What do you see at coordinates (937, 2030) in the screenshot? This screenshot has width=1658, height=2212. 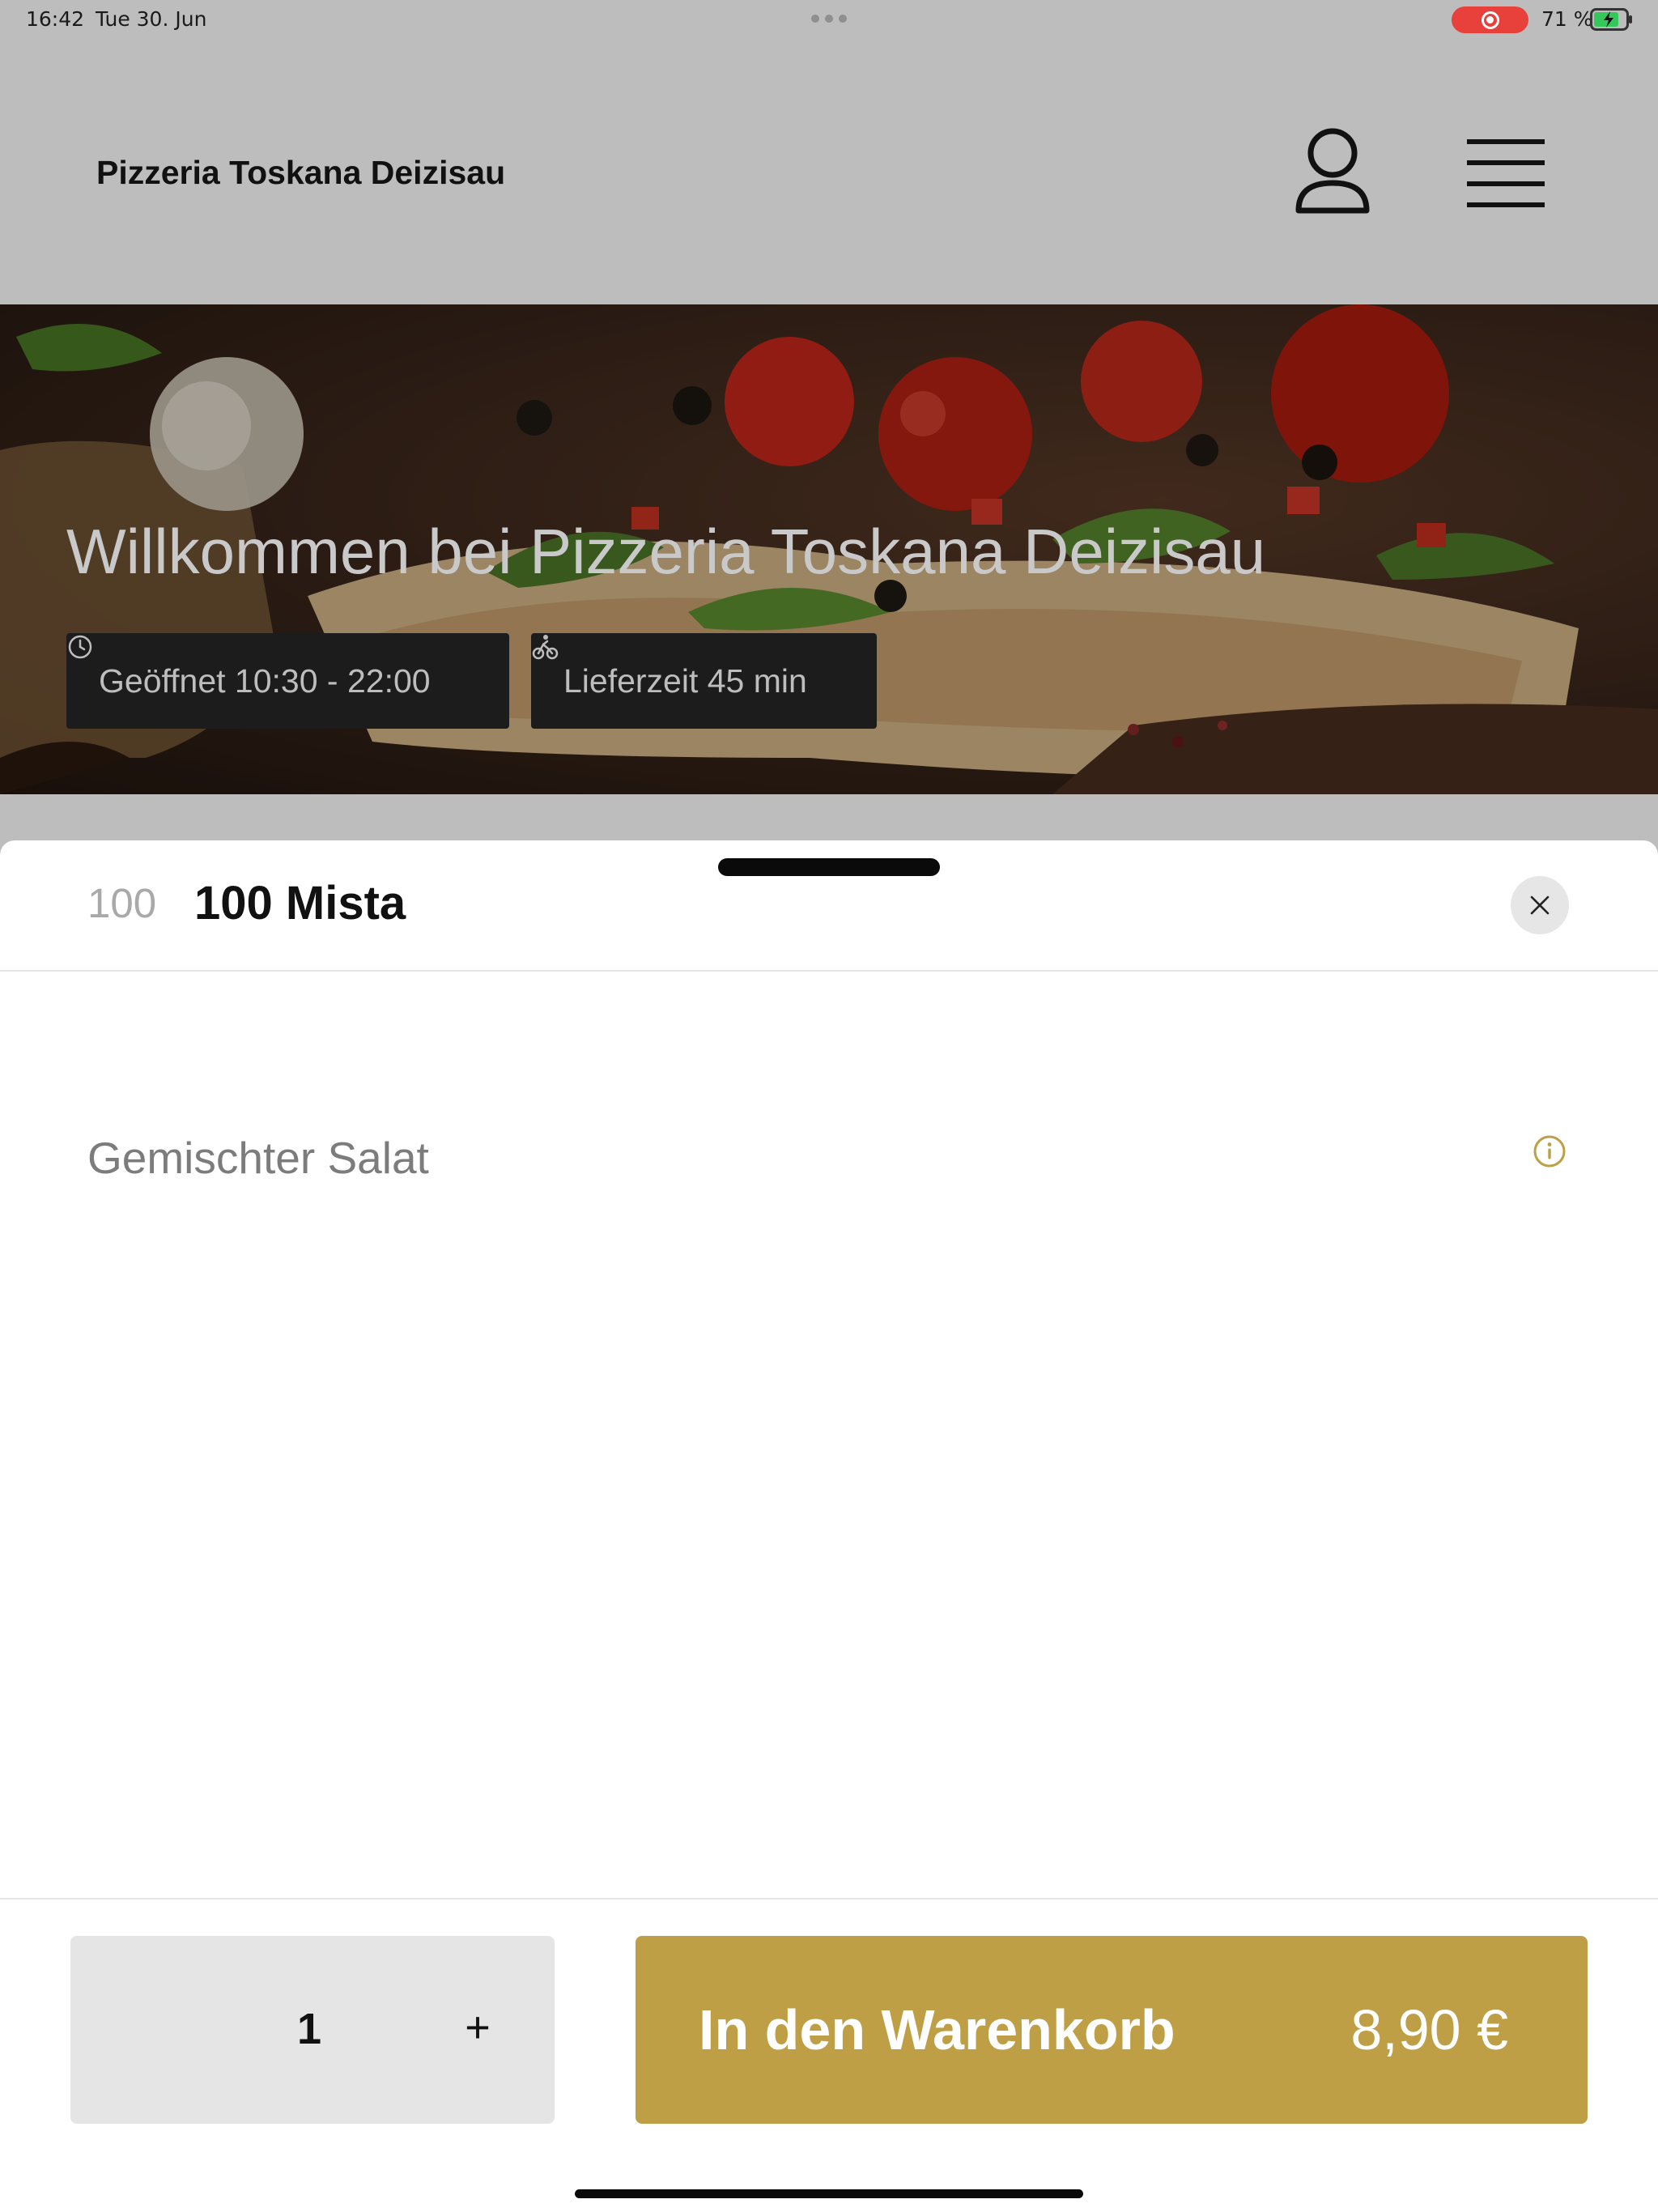 I see `add-to-cart-label: In den Warenkorb` at bounding box center [937, 2030].